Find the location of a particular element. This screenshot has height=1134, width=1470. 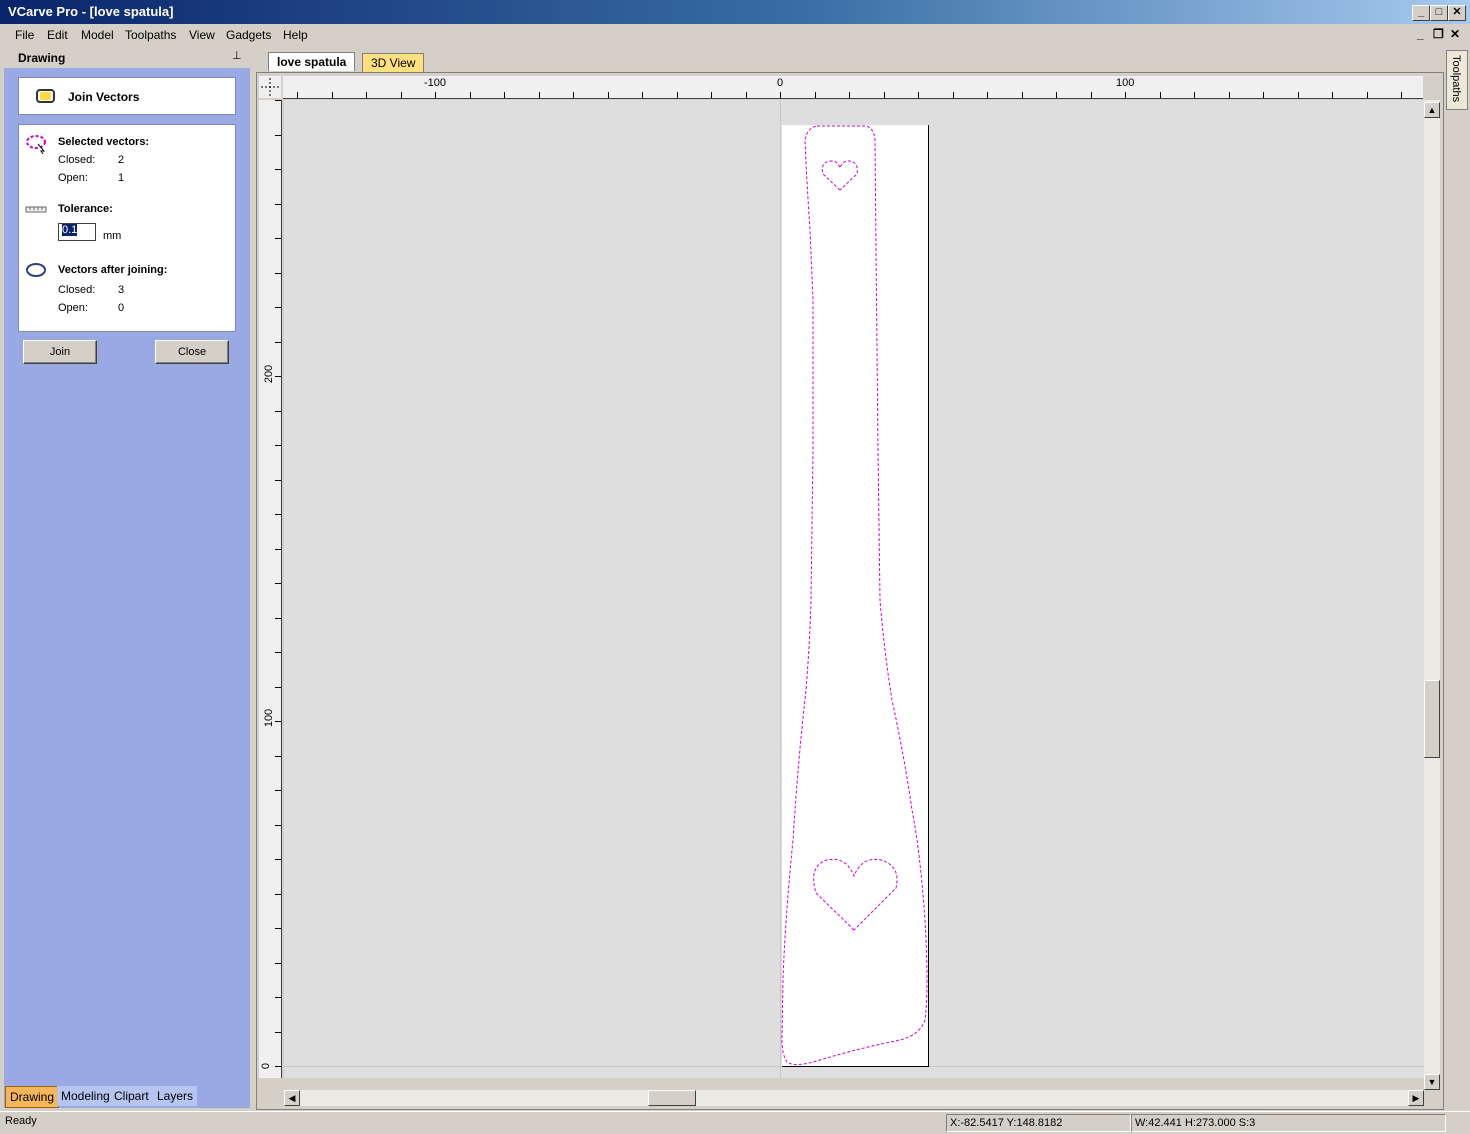

tab-3d-view: 3D View is located at coordinates (393, 62).